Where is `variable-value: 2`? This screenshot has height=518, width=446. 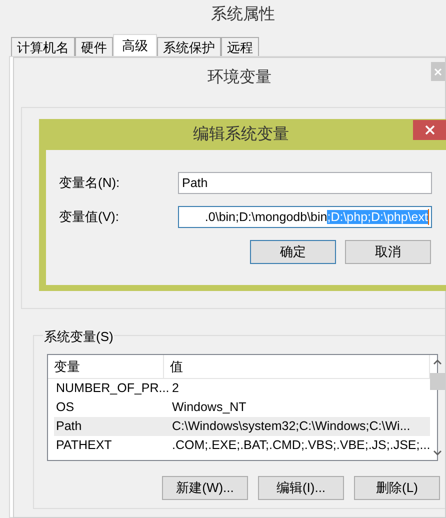
variable-value: 2 is located at coordinates (175, 388).